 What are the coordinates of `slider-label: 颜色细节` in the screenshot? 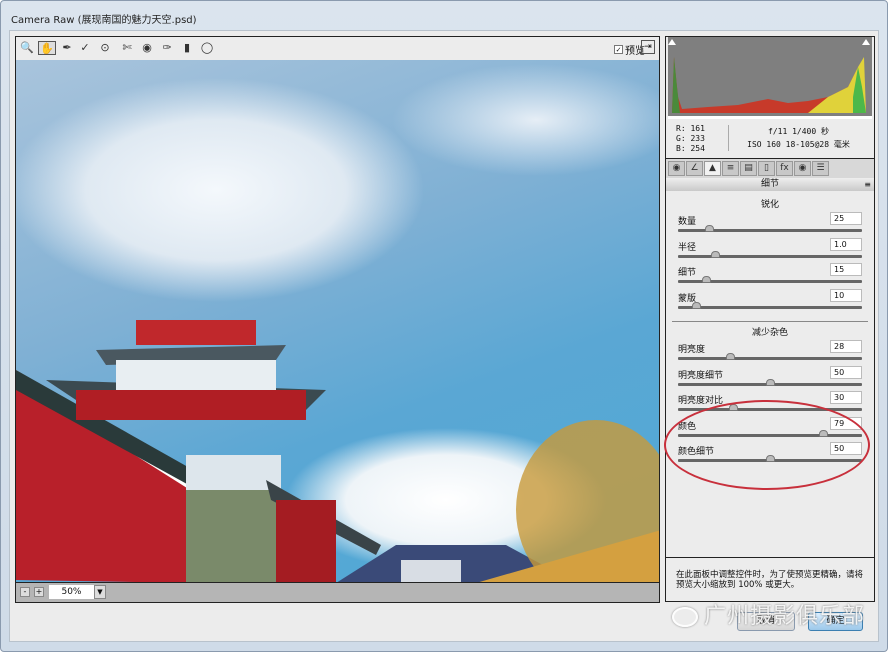 It's located at (696, 452).